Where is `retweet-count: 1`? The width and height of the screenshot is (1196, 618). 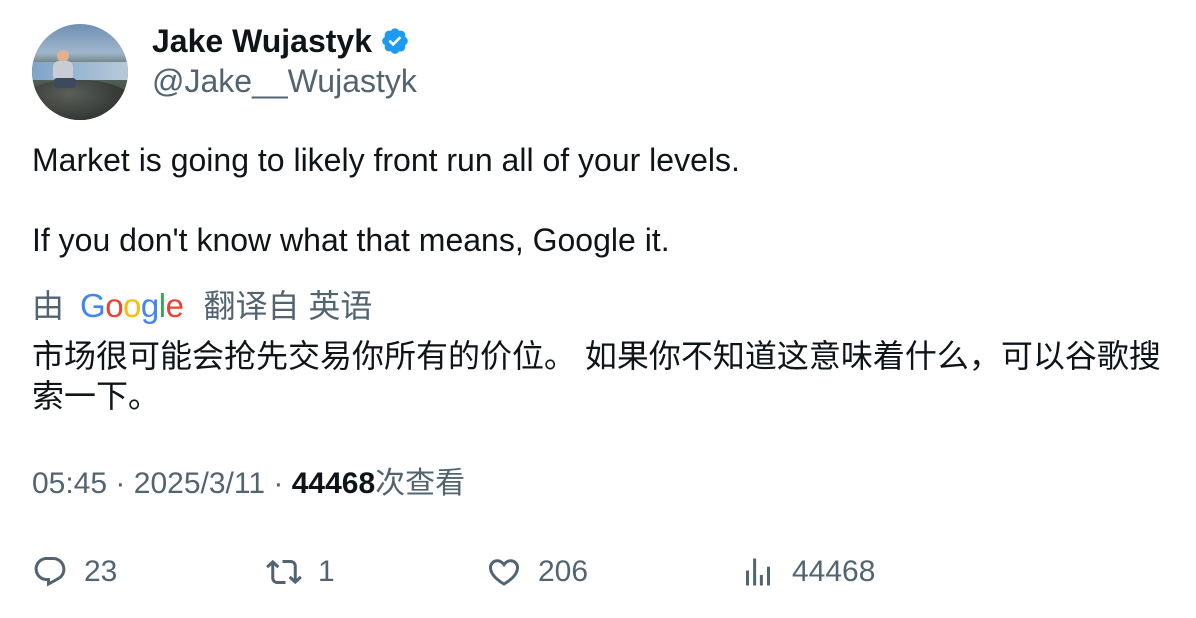
retweet-count: 1 is located at coordinates (326, 571).